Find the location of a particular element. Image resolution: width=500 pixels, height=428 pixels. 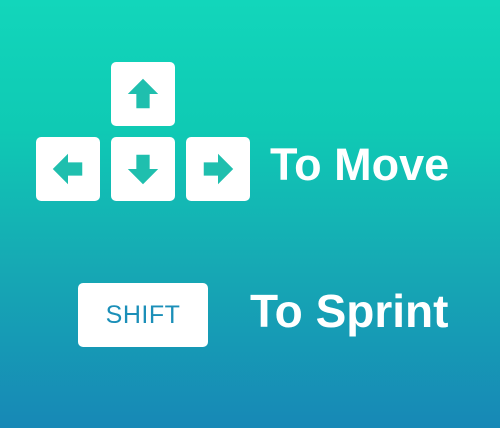

arrow-left-icon is located at coordinates (67, 169).